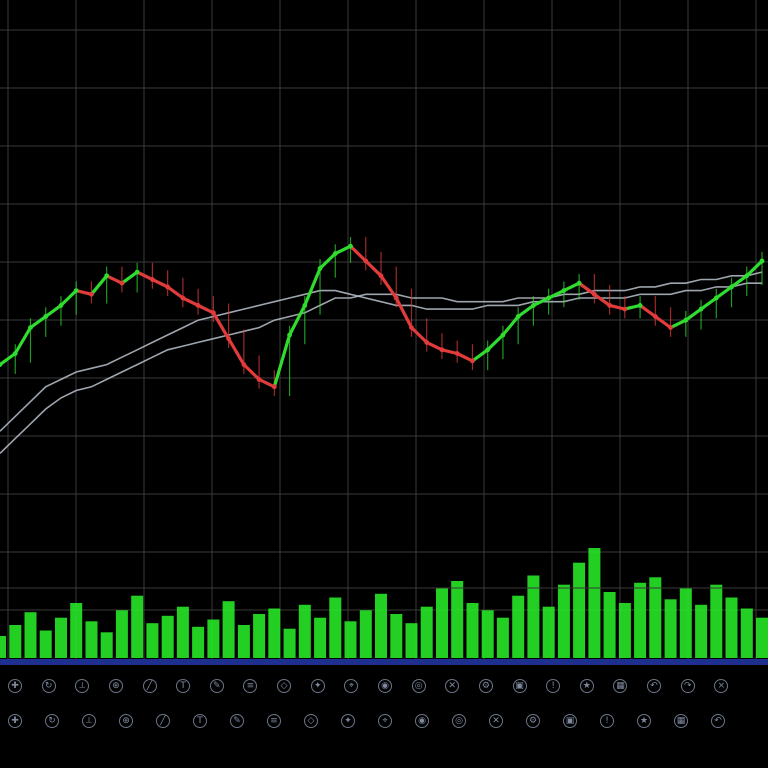 The width and height of the screenshot is (768, 768). What do you see at coordinates (82, 686) in the screenshot?
I see `ruler-icon: ⟂` at bounding box center [82, 686].